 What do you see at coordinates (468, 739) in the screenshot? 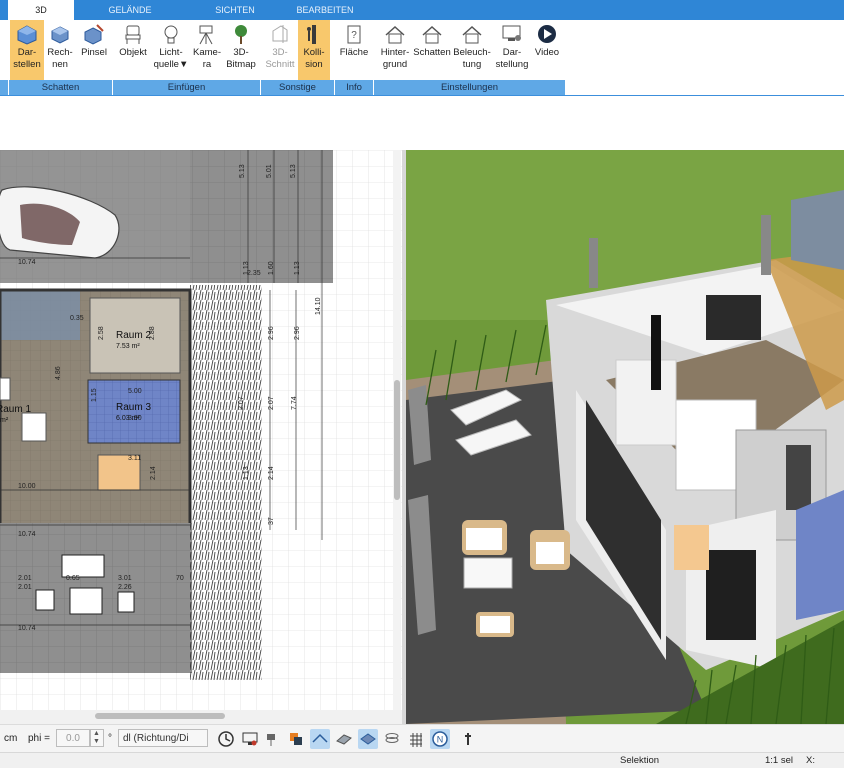
I see `pin-icon` at bounding box center [468, 739].